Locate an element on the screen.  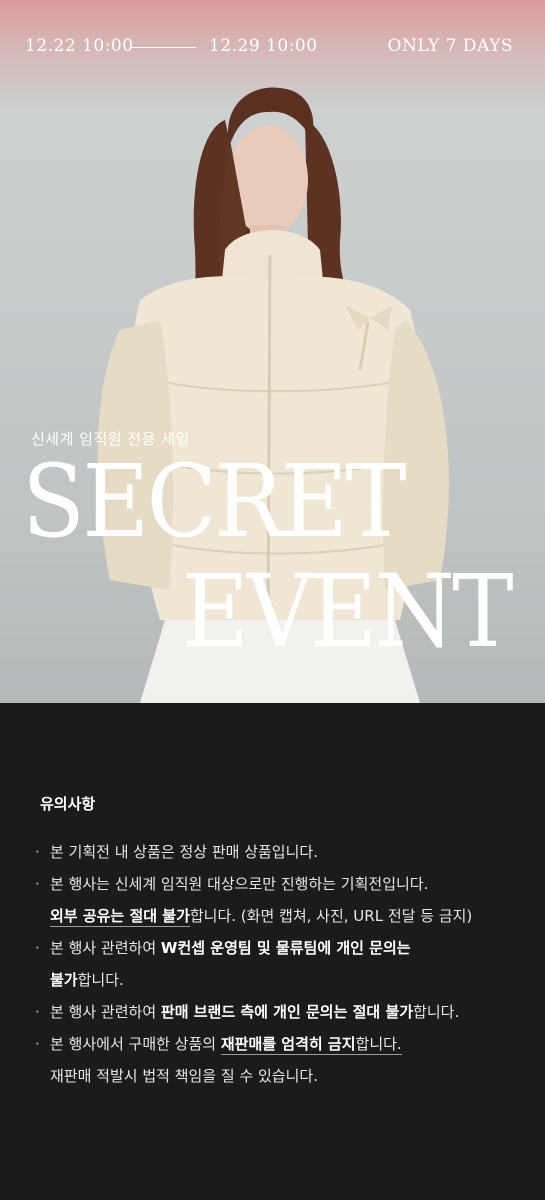
notice-text: 본 행사에서 구매한 상품의 is located at coordinates (135, 1044).